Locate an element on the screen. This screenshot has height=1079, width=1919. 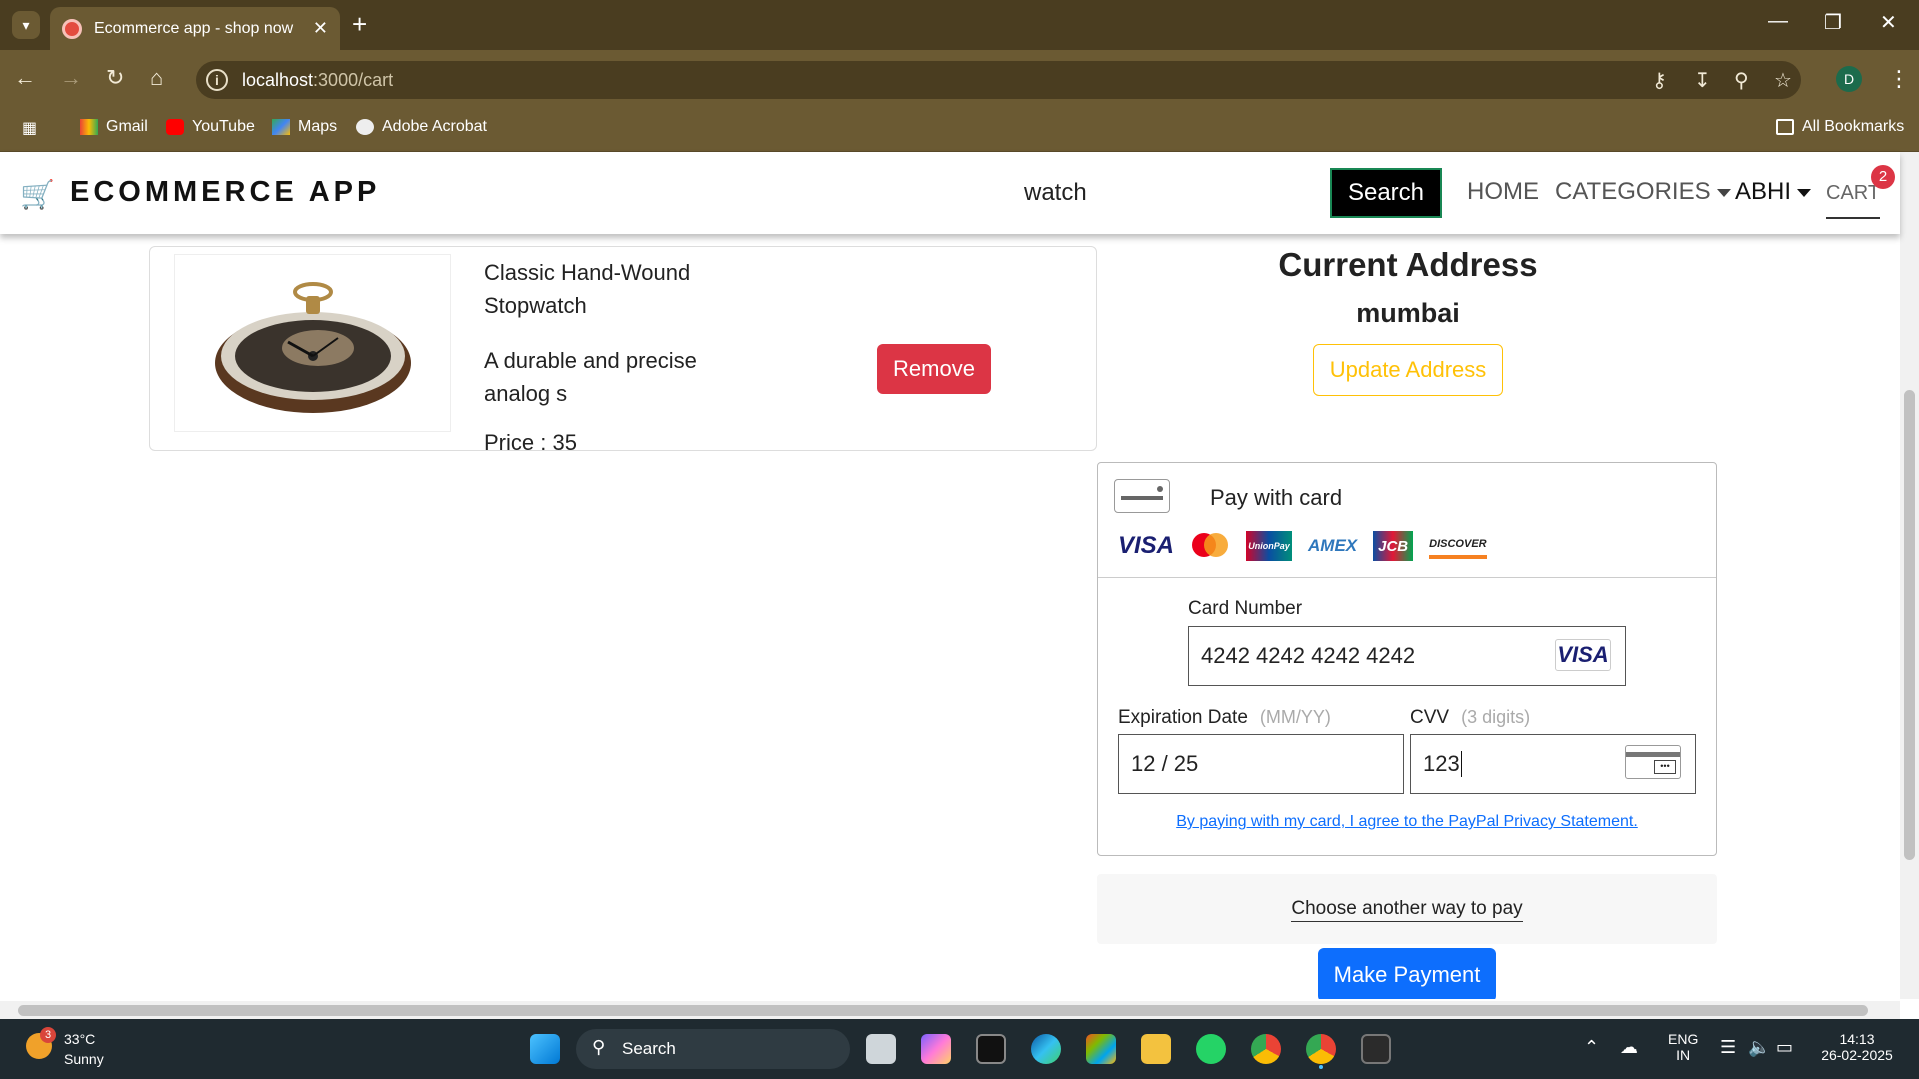
site-info-icon: i is located at coordinates (217, 80).